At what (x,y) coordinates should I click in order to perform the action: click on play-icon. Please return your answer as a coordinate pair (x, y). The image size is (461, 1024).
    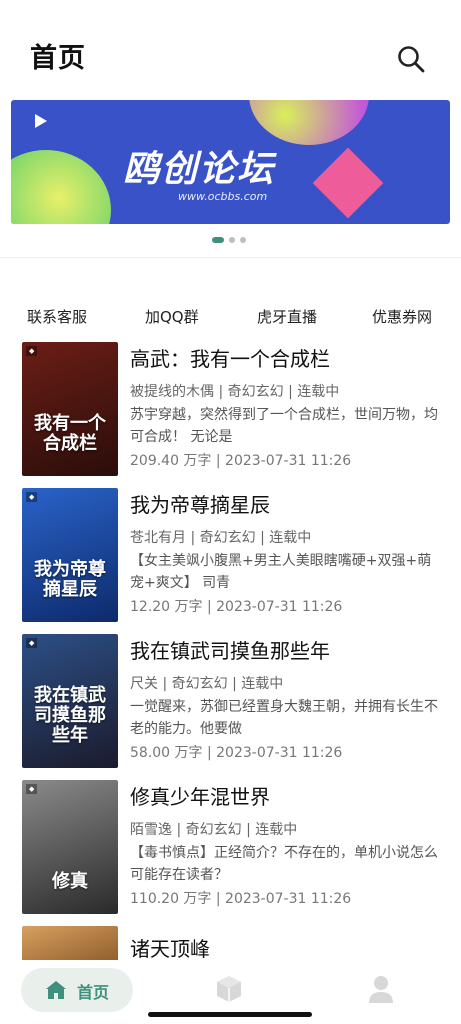
    Looking at the image, I should click on (41, 121).